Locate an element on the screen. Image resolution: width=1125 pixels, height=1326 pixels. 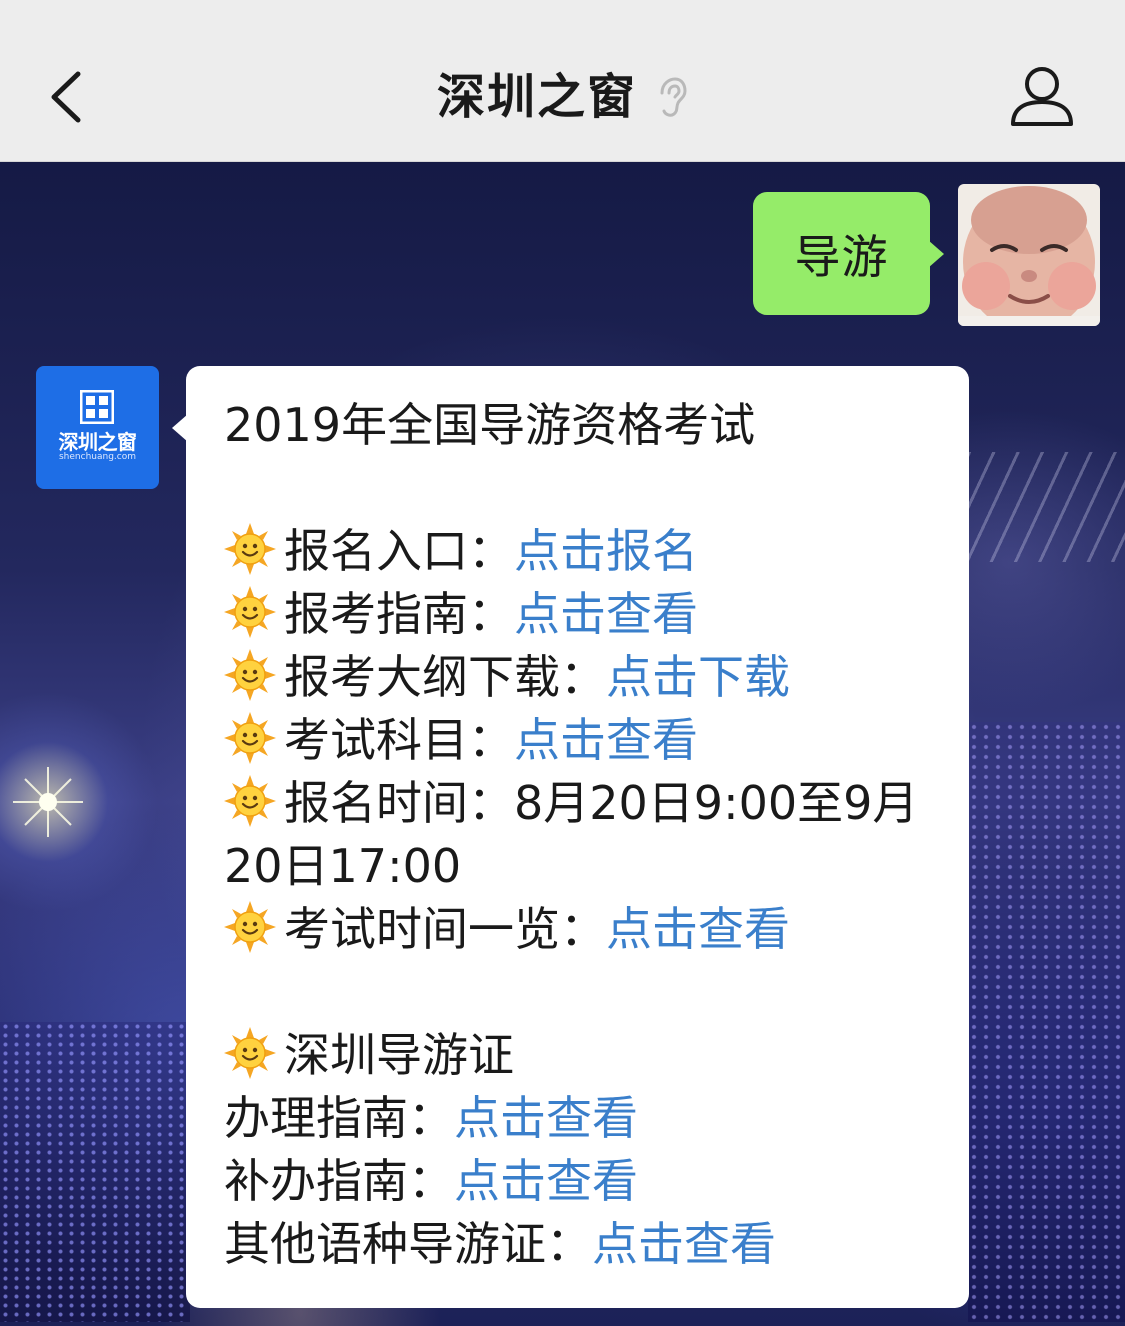
section-title: 深圳导游证 is located at coordinates (581, 1055).